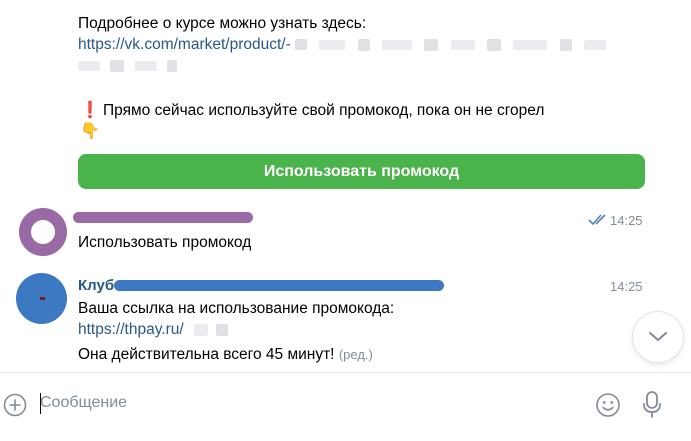 This screenshot has width=691, height=441. Describe the element at coordinates (127, 65) in the screenshot. I see `redacted-link-cont` at that location.